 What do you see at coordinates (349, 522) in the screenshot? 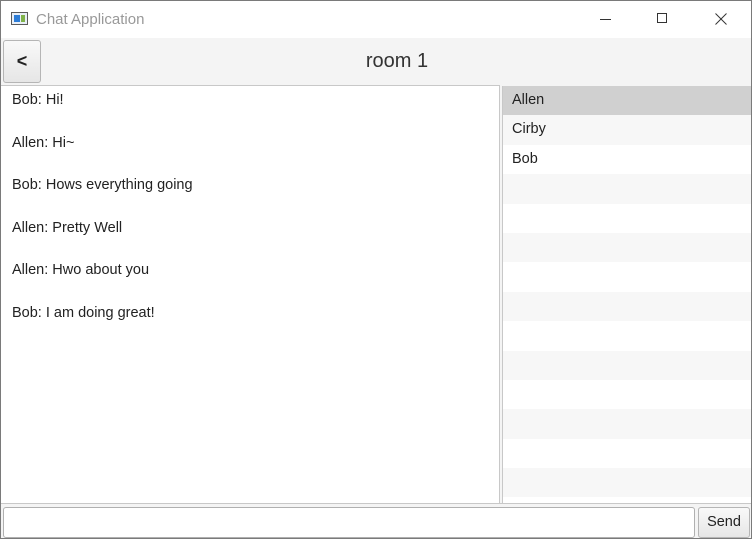
I see `message-input` at bounding box center [349, 522].